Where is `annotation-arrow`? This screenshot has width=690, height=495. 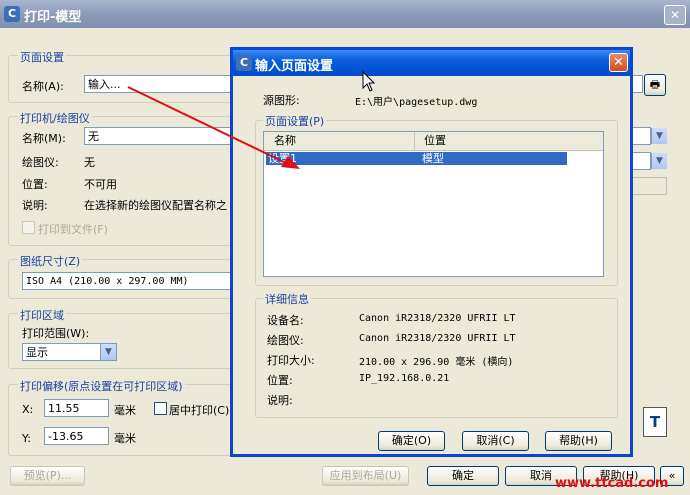
annotation-arrow is located at coordinates (213, 127).